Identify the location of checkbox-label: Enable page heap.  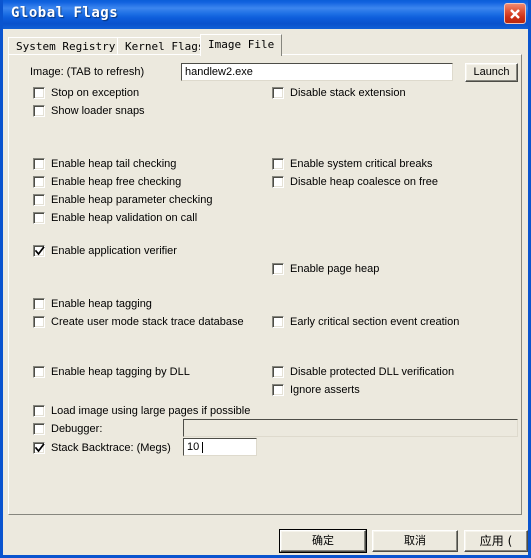
(335, 269).